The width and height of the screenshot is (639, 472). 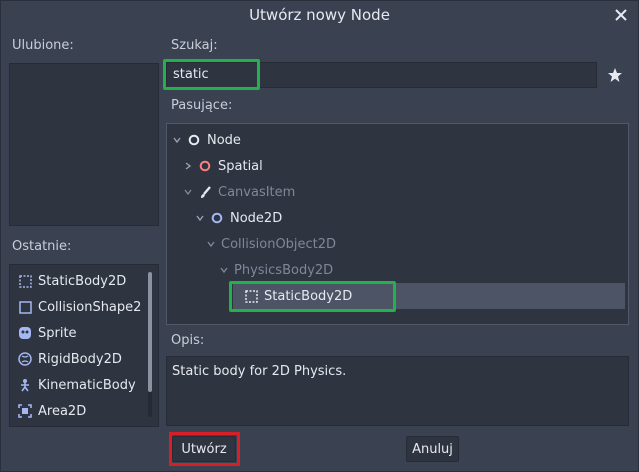 What do you see at coordinates (90, 307) in the screenshot?
I see `list-item-label: CollisionShape2` at bounding box center [90, 307].